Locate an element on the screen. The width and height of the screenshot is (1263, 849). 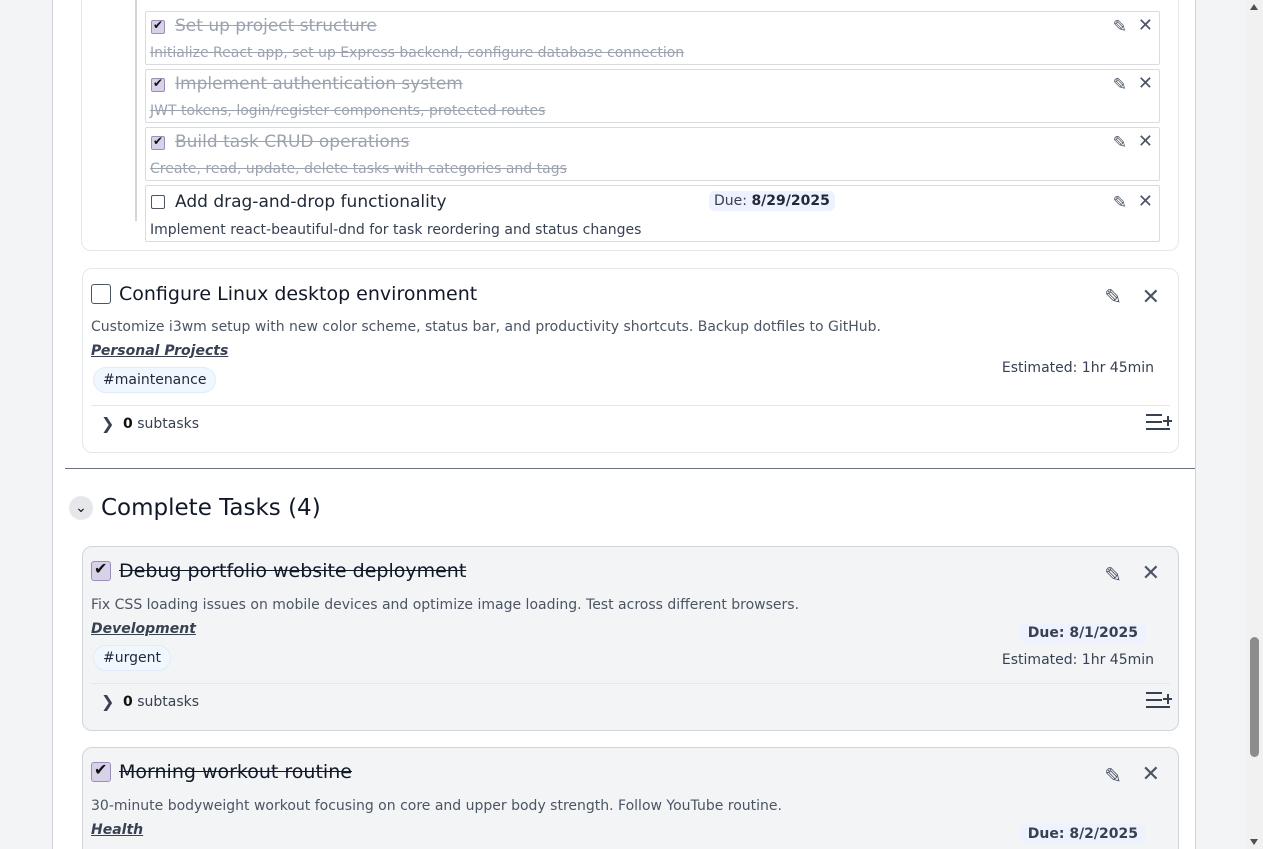
subtask-title: Add drag-and-drop functionality is located at coordinates (311, 202).